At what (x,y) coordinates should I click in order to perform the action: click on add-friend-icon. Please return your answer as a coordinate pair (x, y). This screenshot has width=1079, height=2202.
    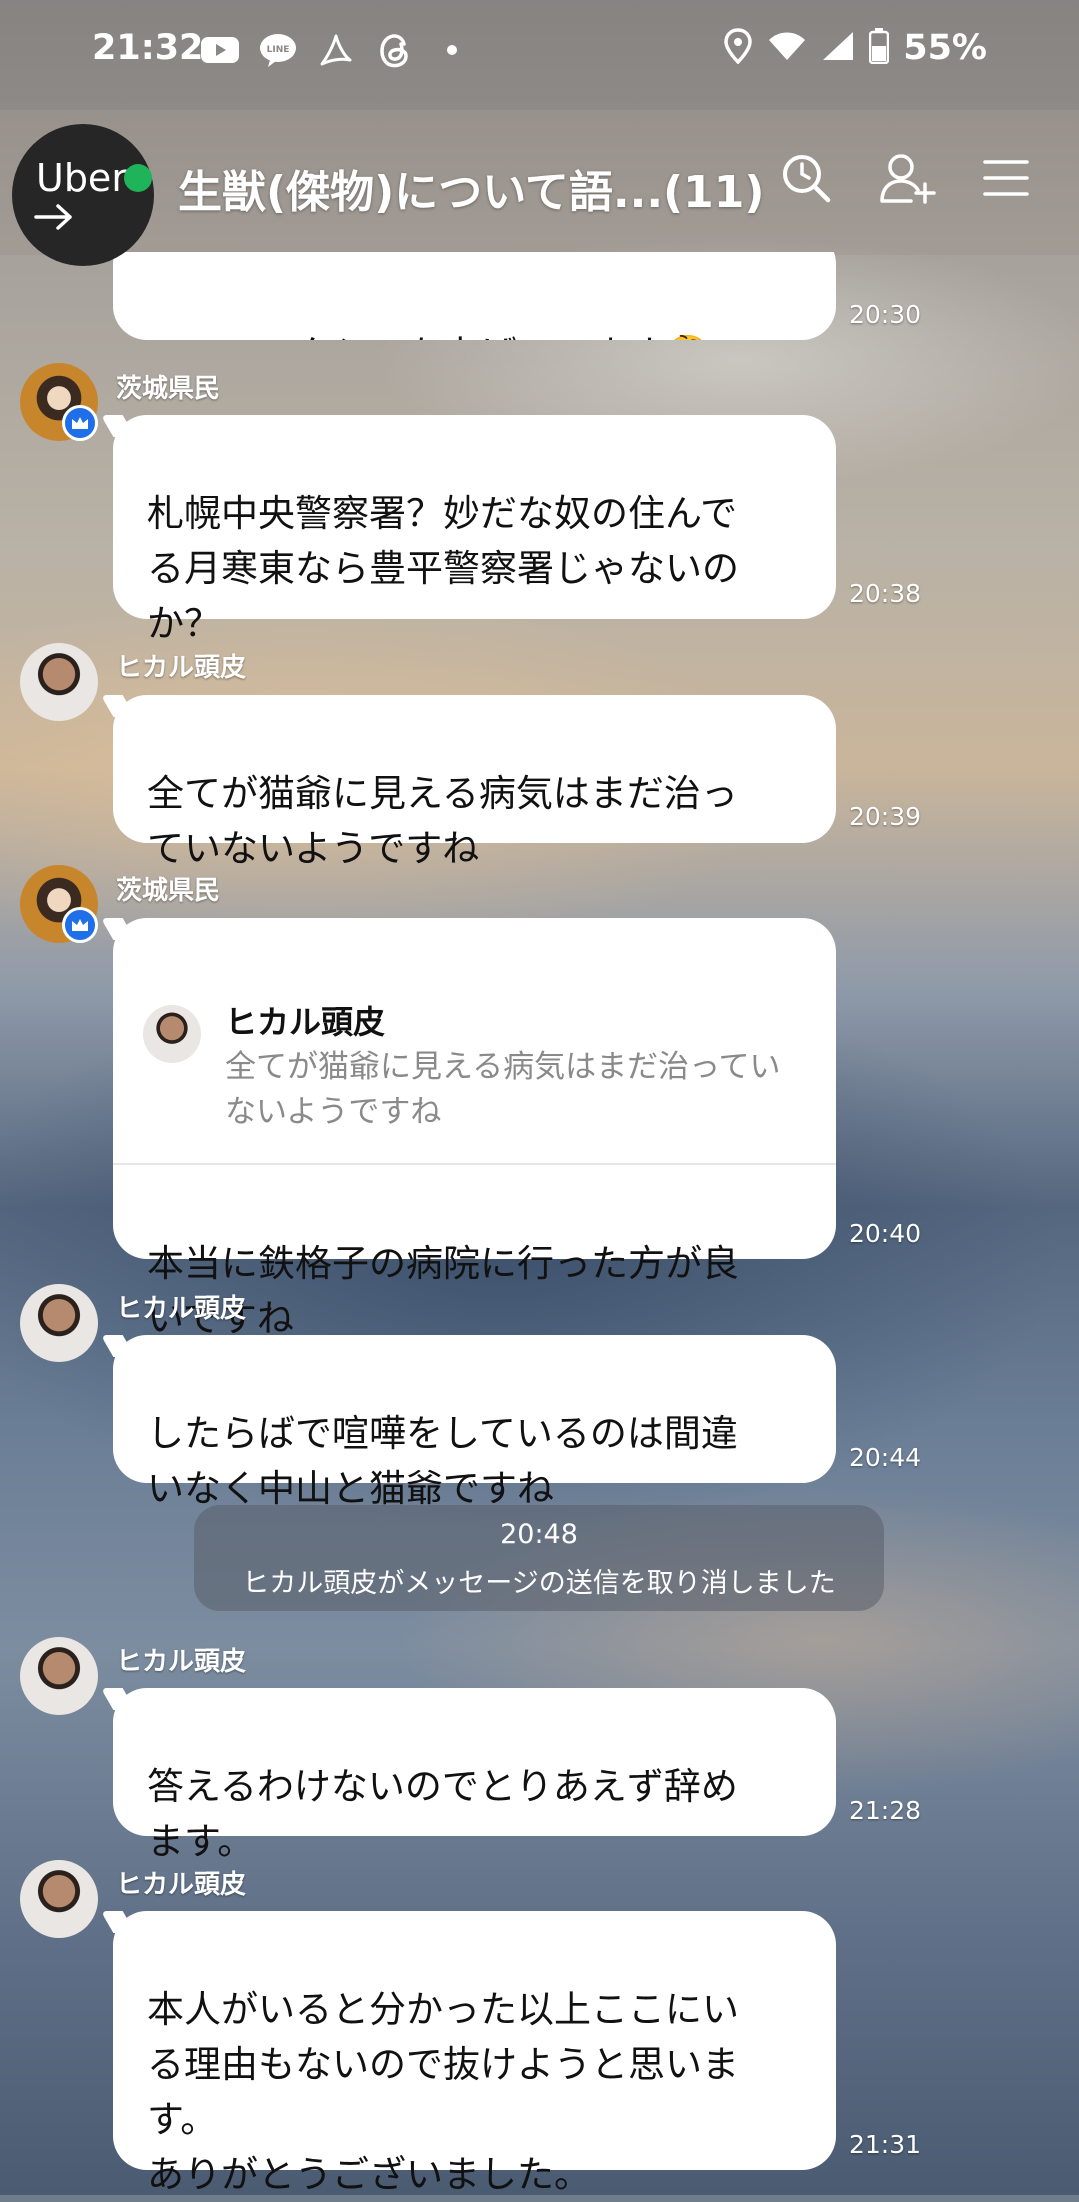
    Looking at the image, I should click on (908, 180).